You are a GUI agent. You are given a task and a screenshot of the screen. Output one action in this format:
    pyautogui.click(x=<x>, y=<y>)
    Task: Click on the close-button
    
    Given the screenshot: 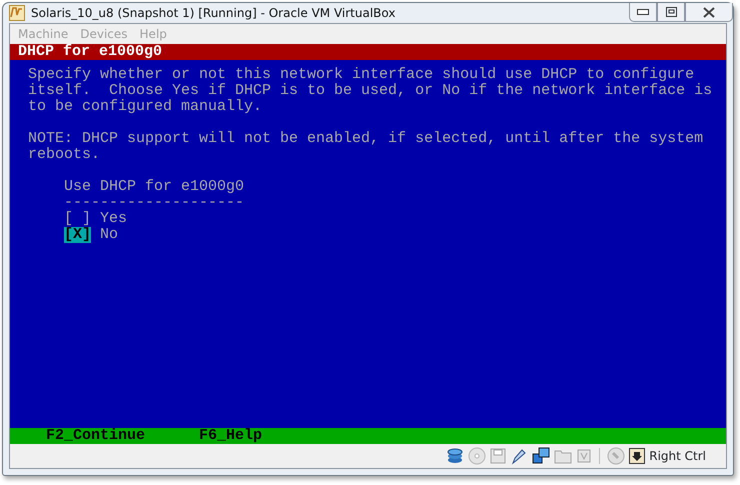 What is the action you would take?
    pyautogui.click(x=709, y=12)
    